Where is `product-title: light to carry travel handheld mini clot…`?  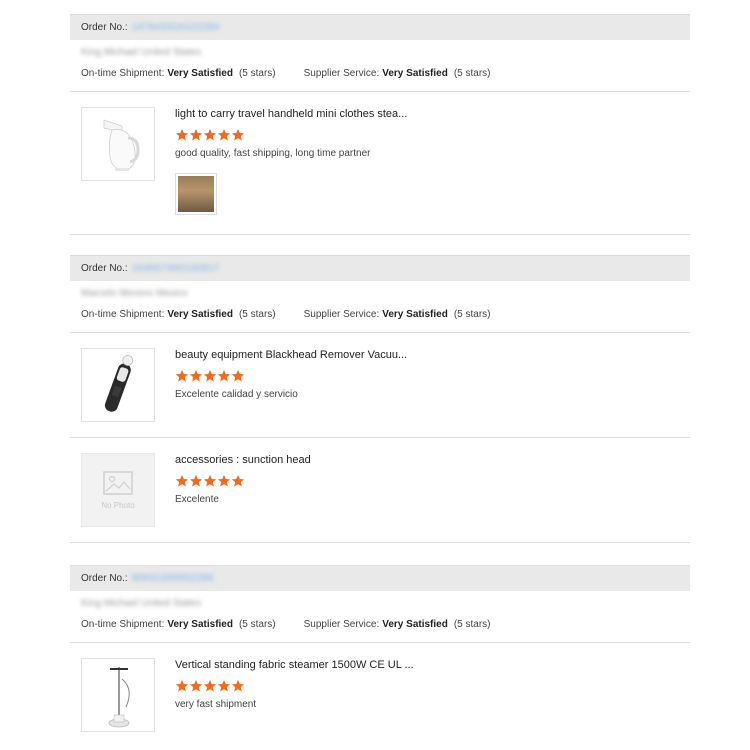 product-title: light to carry travel handheld mini clot… is located at coordinates (425, 114).